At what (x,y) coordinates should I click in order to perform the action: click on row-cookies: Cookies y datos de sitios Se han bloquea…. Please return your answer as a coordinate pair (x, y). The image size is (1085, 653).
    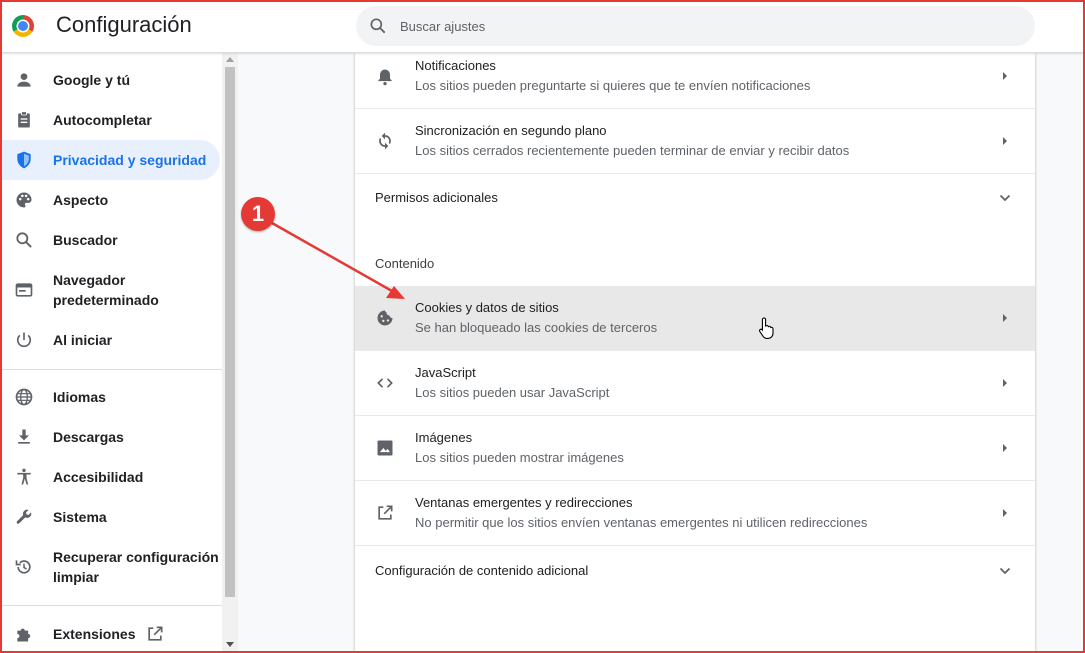
    Looking at the image, I should click on (695, 318).